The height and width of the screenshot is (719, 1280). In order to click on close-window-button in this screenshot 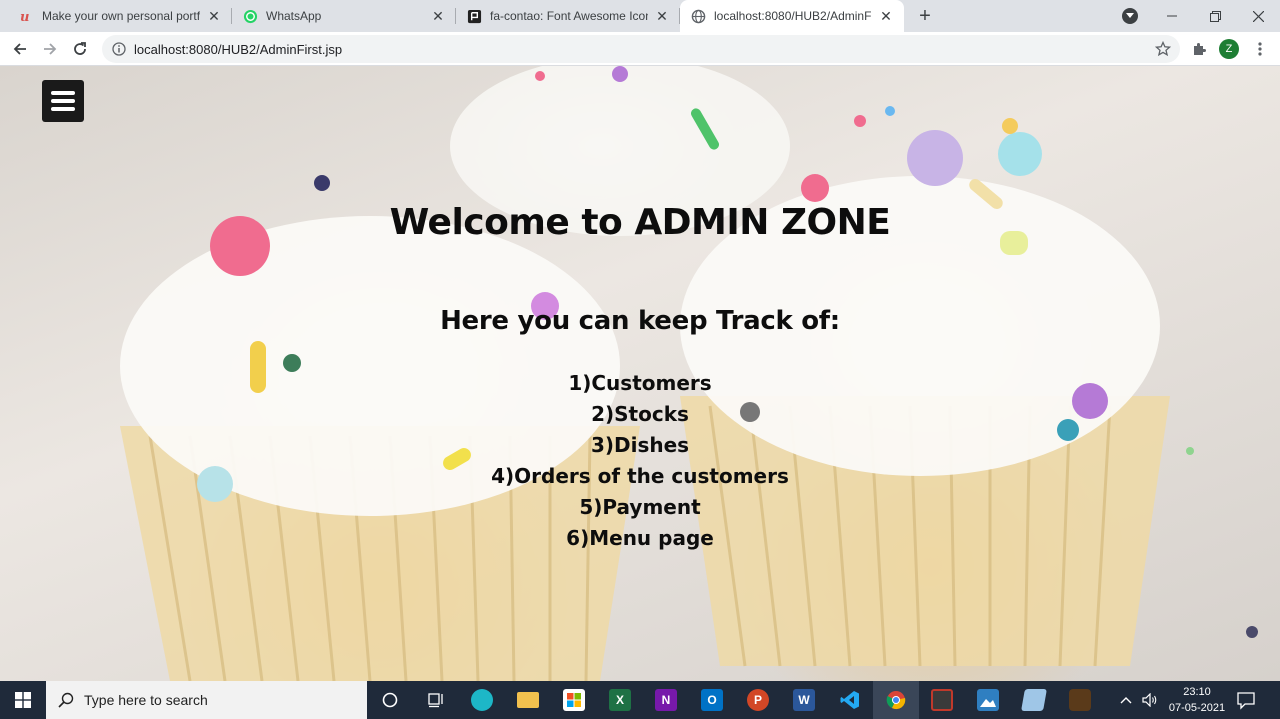, I will do `click(1258, 16)`.